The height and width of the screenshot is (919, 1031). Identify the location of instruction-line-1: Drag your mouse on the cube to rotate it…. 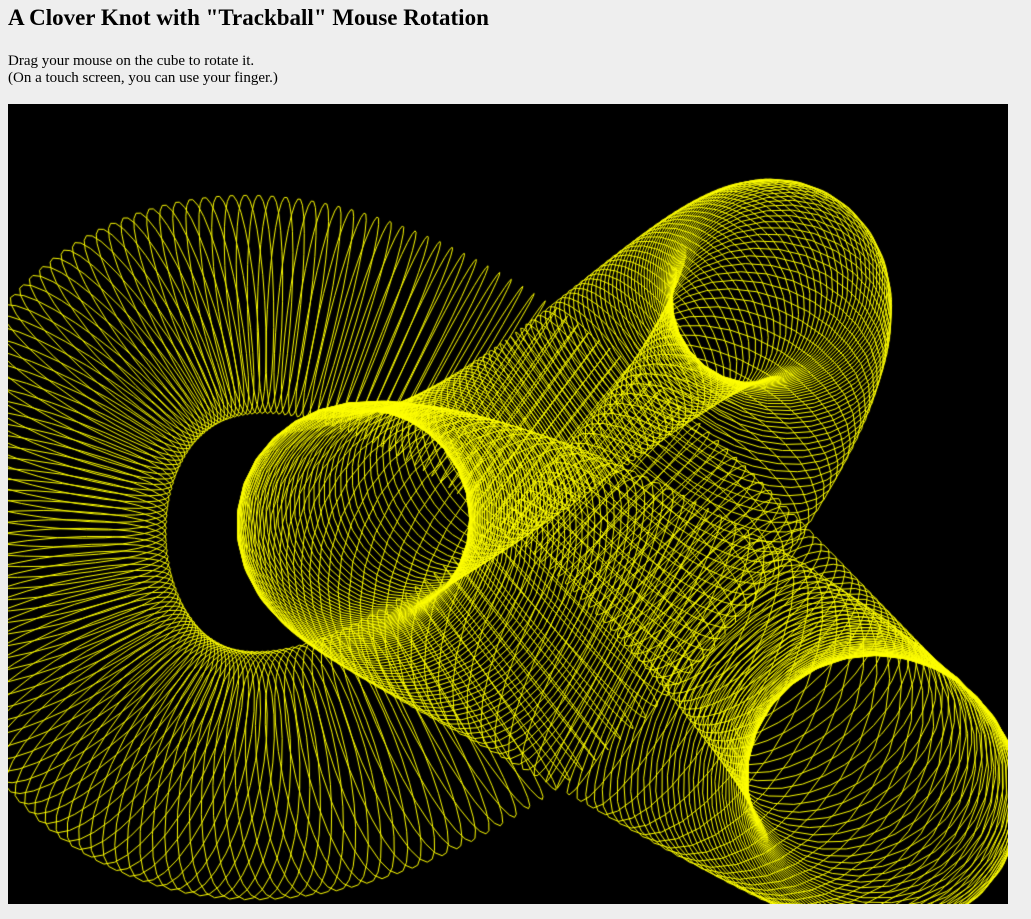
(131, 61).